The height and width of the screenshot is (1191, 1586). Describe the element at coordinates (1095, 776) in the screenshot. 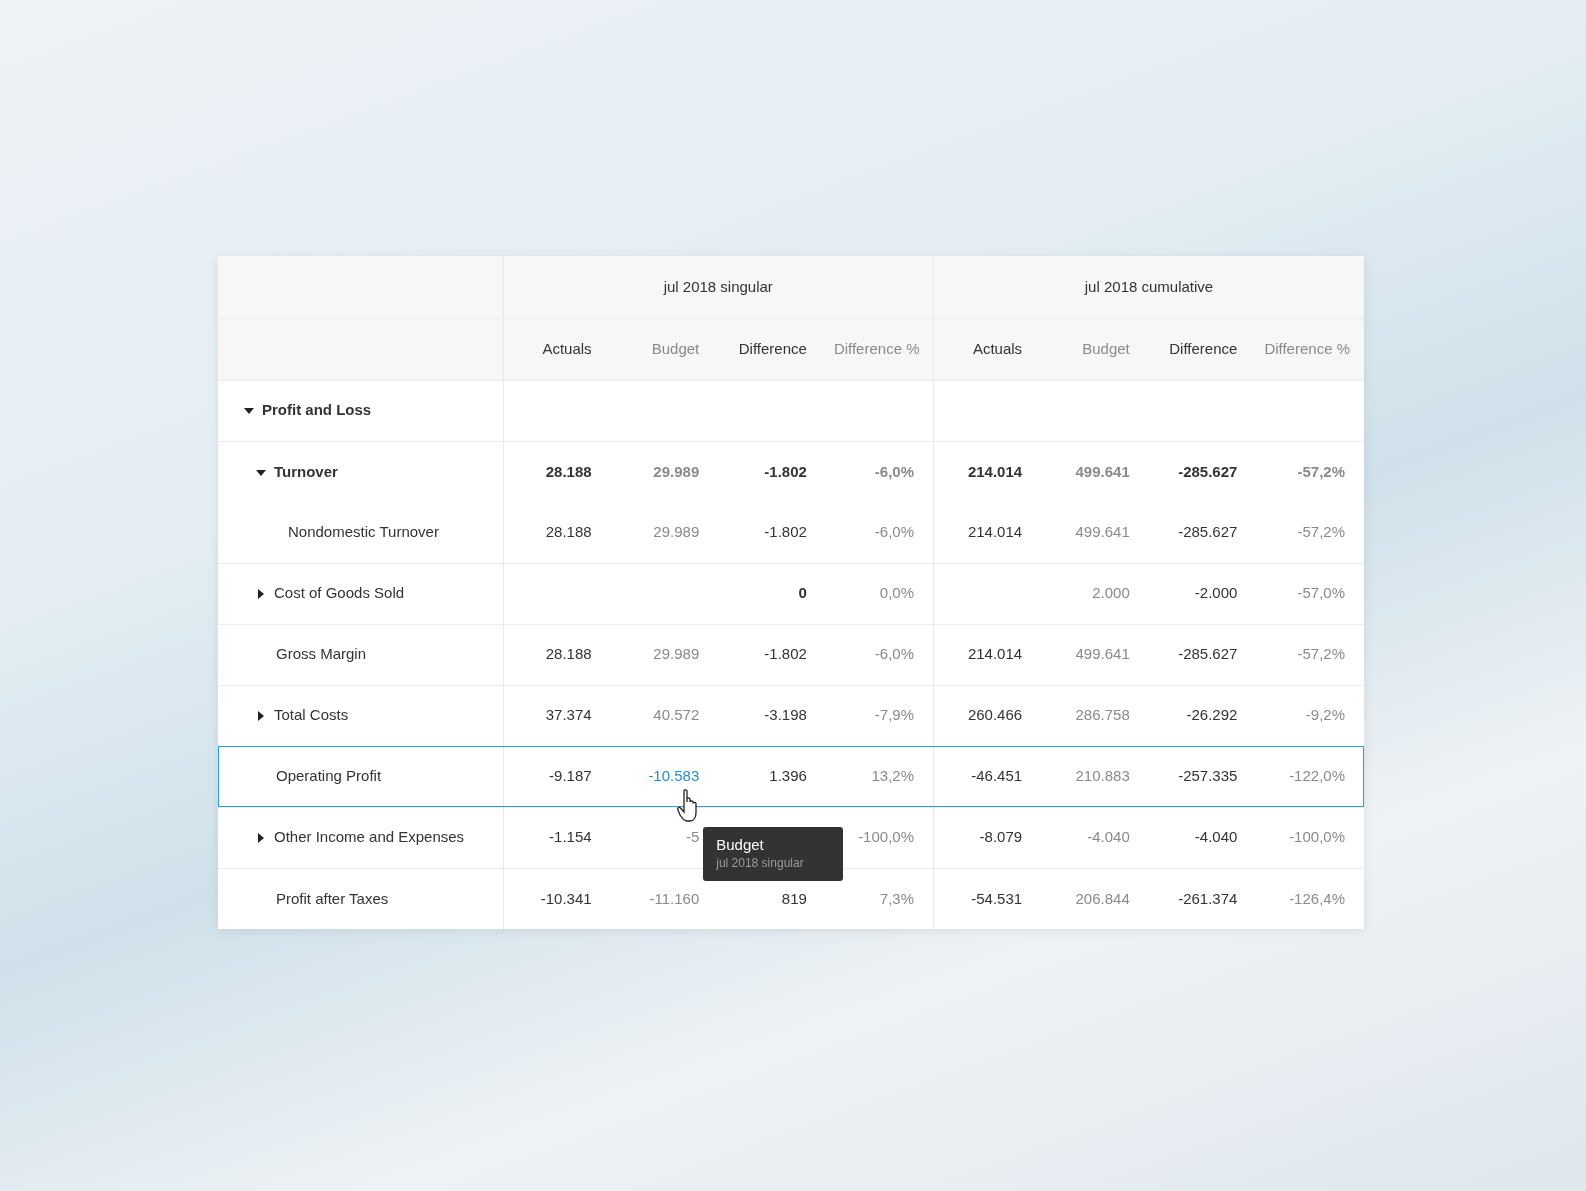

I see `table-cell: 210.883` at that location.